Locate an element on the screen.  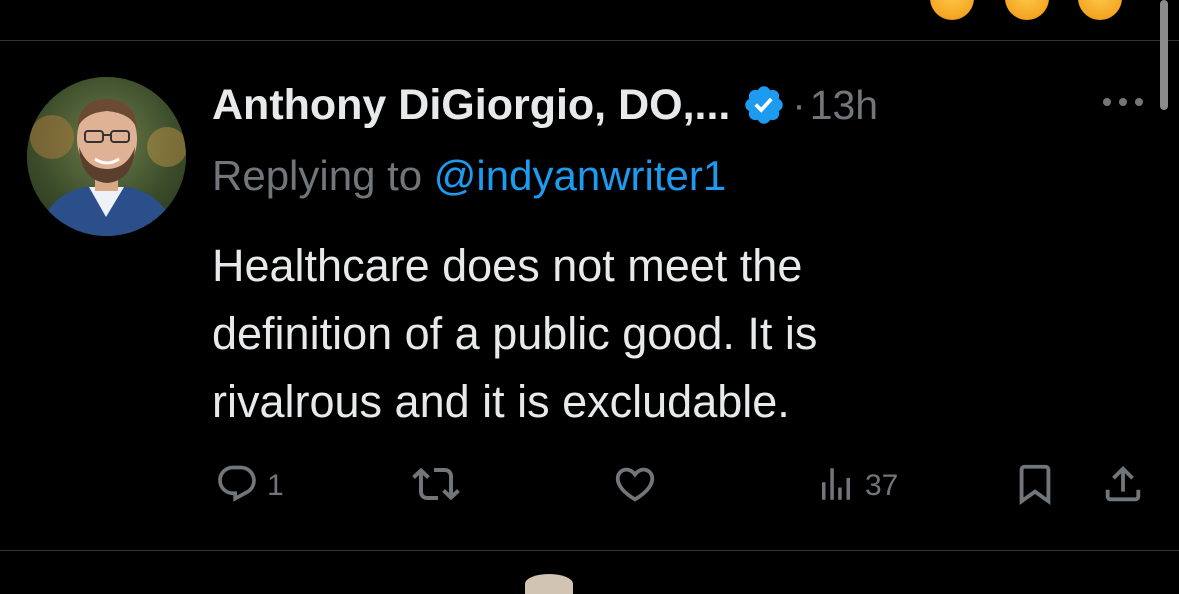
verified-badge-icon is located at coordinates (764, 105).